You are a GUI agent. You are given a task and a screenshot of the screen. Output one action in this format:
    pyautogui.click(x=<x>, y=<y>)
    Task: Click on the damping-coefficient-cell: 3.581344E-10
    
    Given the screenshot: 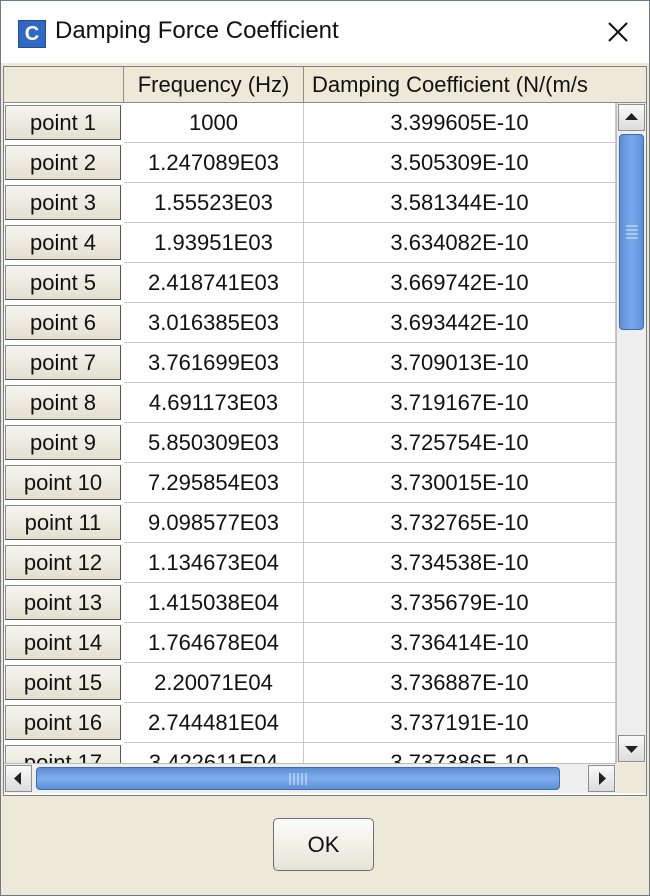 What is the action you would take?
    pyautogui.click(x=460, y=203)
    